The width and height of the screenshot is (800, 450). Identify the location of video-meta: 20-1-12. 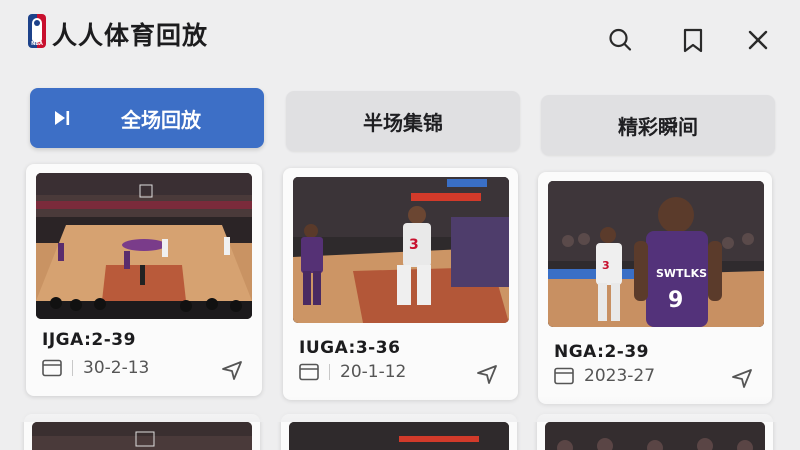
(352, 372).